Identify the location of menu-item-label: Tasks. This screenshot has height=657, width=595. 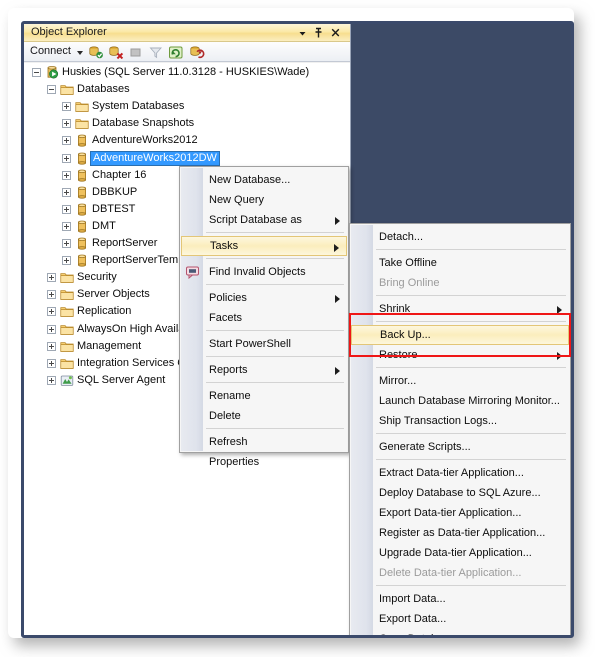
(224, 246).